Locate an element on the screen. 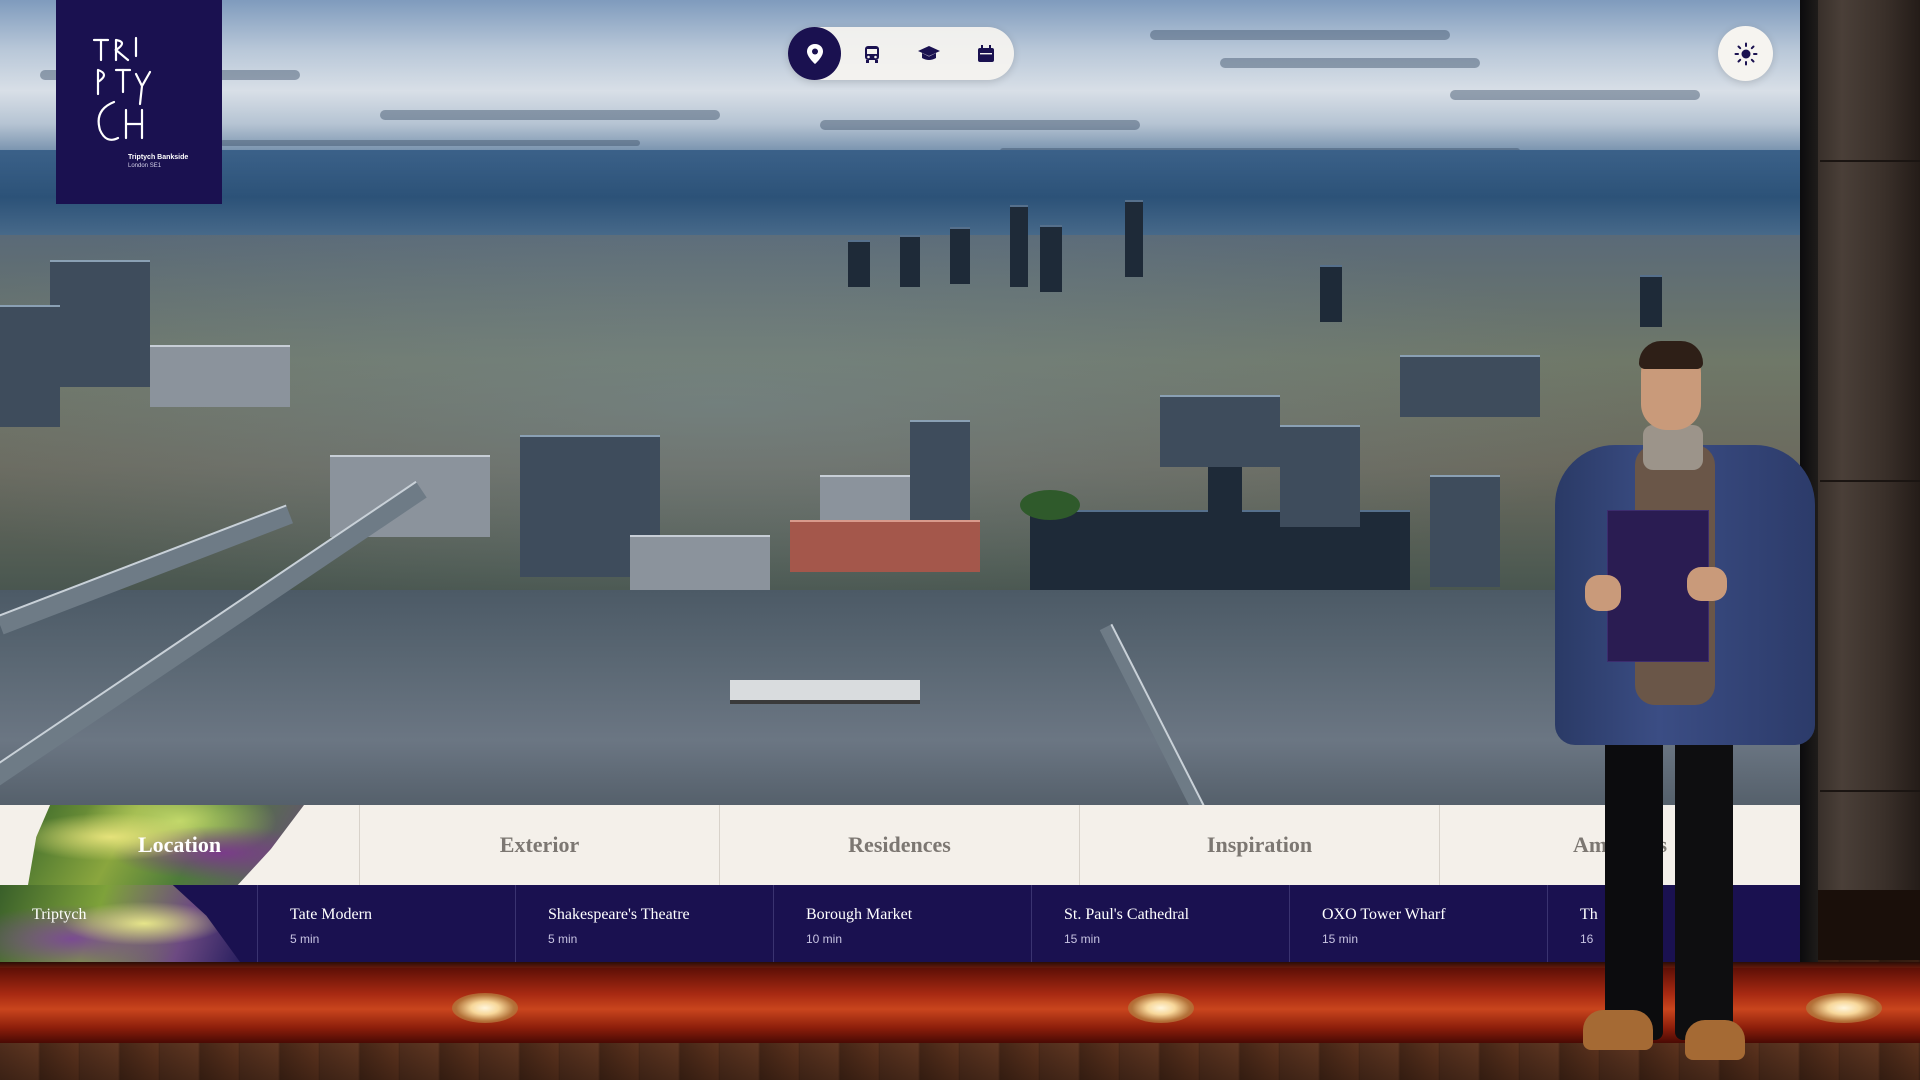  logo-mark is located at coordinates (122, 88).